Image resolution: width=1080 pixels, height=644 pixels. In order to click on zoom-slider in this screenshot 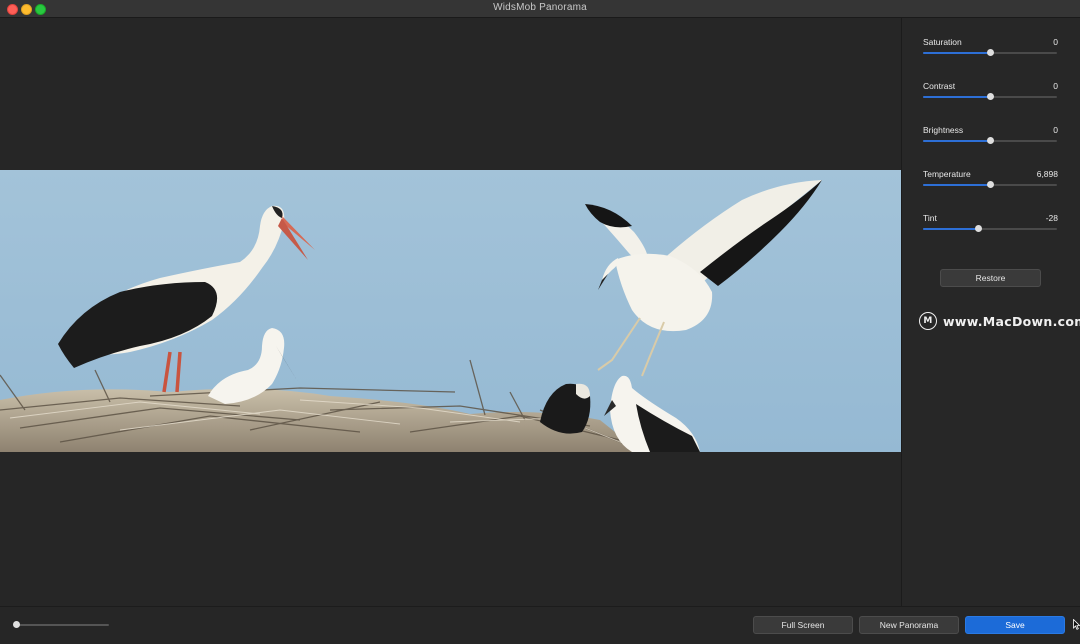, I will do `click(61, 624)`.